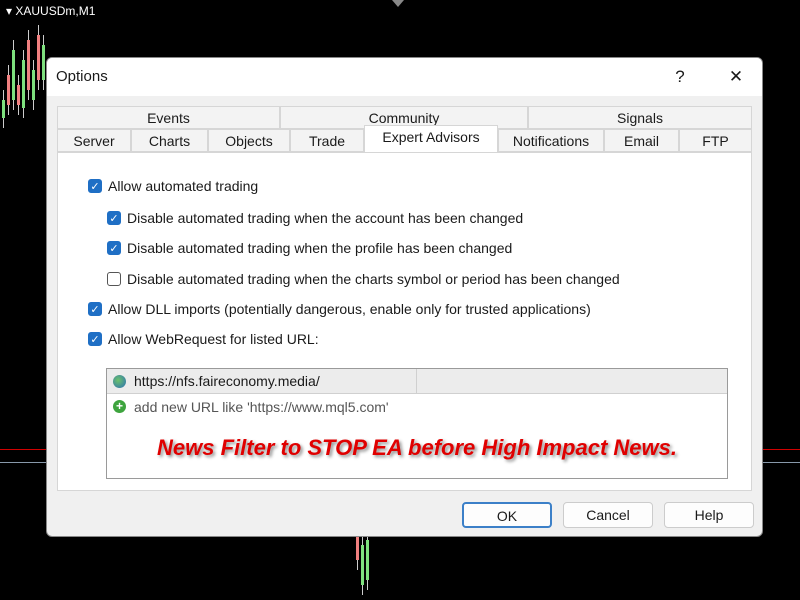  Describe the element at coordinates (715, 140) in the screenshot. I see `tab-ftp: FTP` at that location.